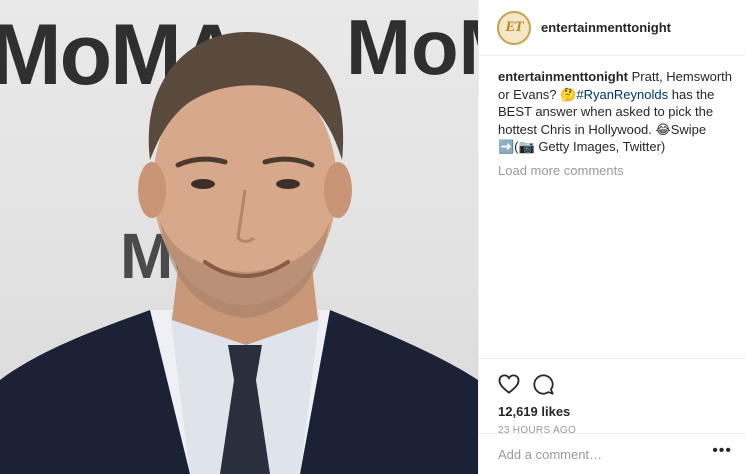  I want to click on heart-icon, so click(509, 384).